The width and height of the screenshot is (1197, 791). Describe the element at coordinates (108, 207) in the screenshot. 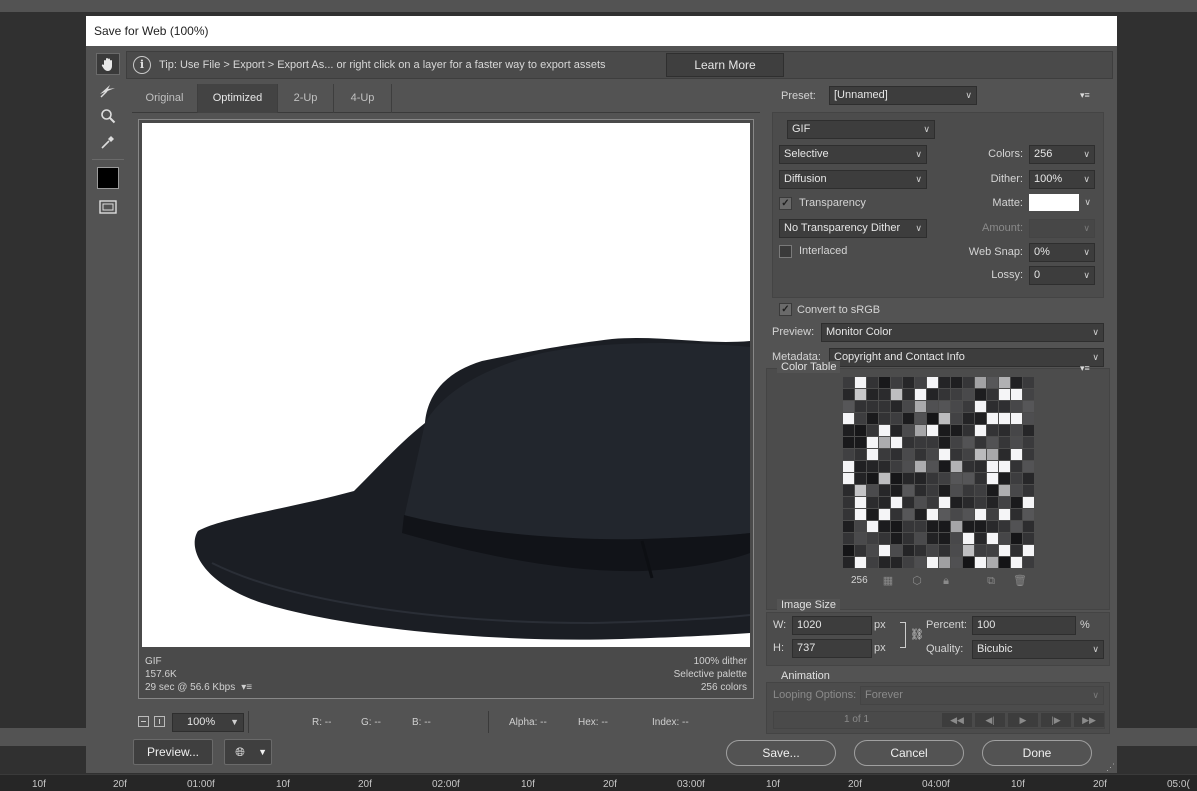

I see `toggle-slices-icon` at that location.